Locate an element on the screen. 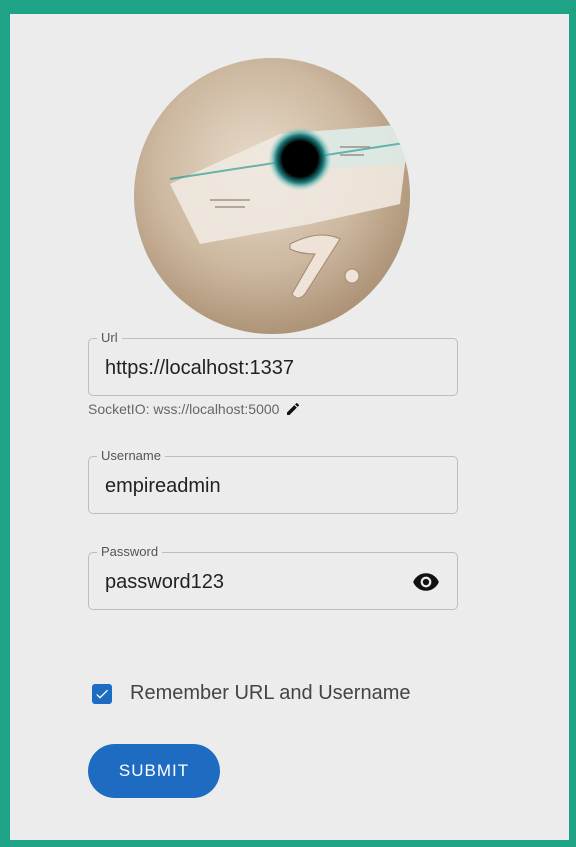 This screenshot has width=576, height=847. url-field: Url is located at coordinates (273, 363).